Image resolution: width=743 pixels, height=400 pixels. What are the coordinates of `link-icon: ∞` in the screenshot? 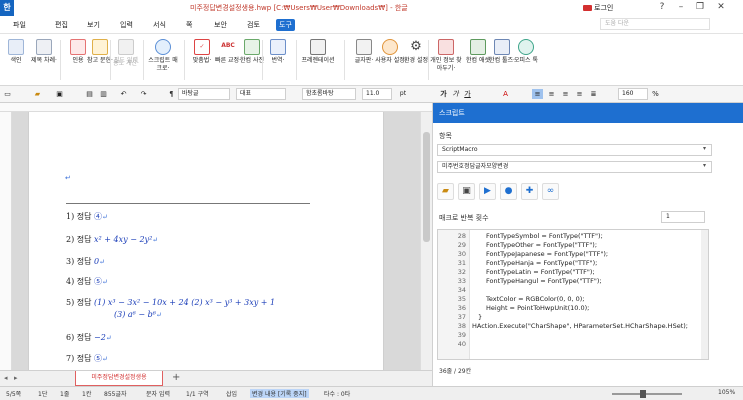 It's located at (550, 191).